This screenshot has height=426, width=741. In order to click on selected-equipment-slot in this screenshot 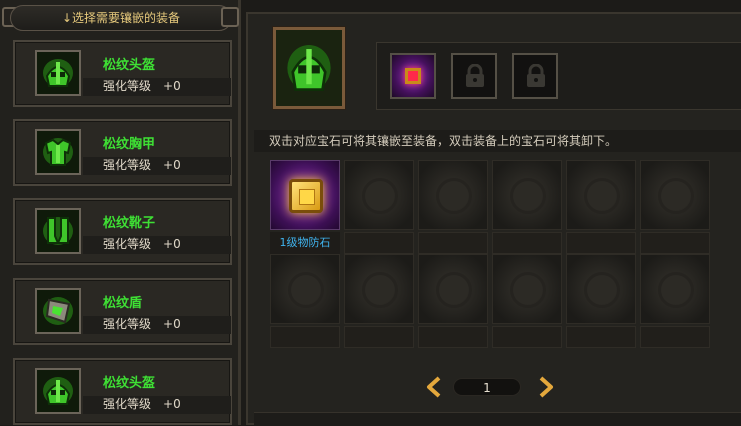, I will do `click(309, 68)`.